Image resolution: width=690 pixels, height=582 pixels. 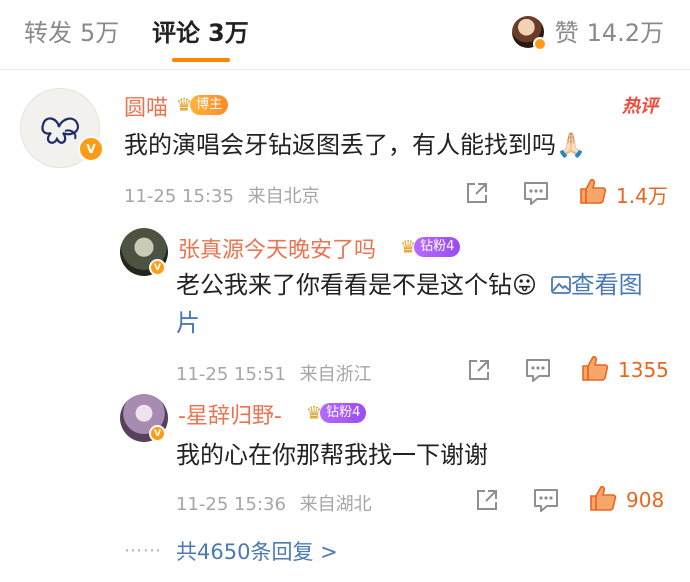 I want to click on tab-likes-count: 14.2万, so click(x=625, y=33).